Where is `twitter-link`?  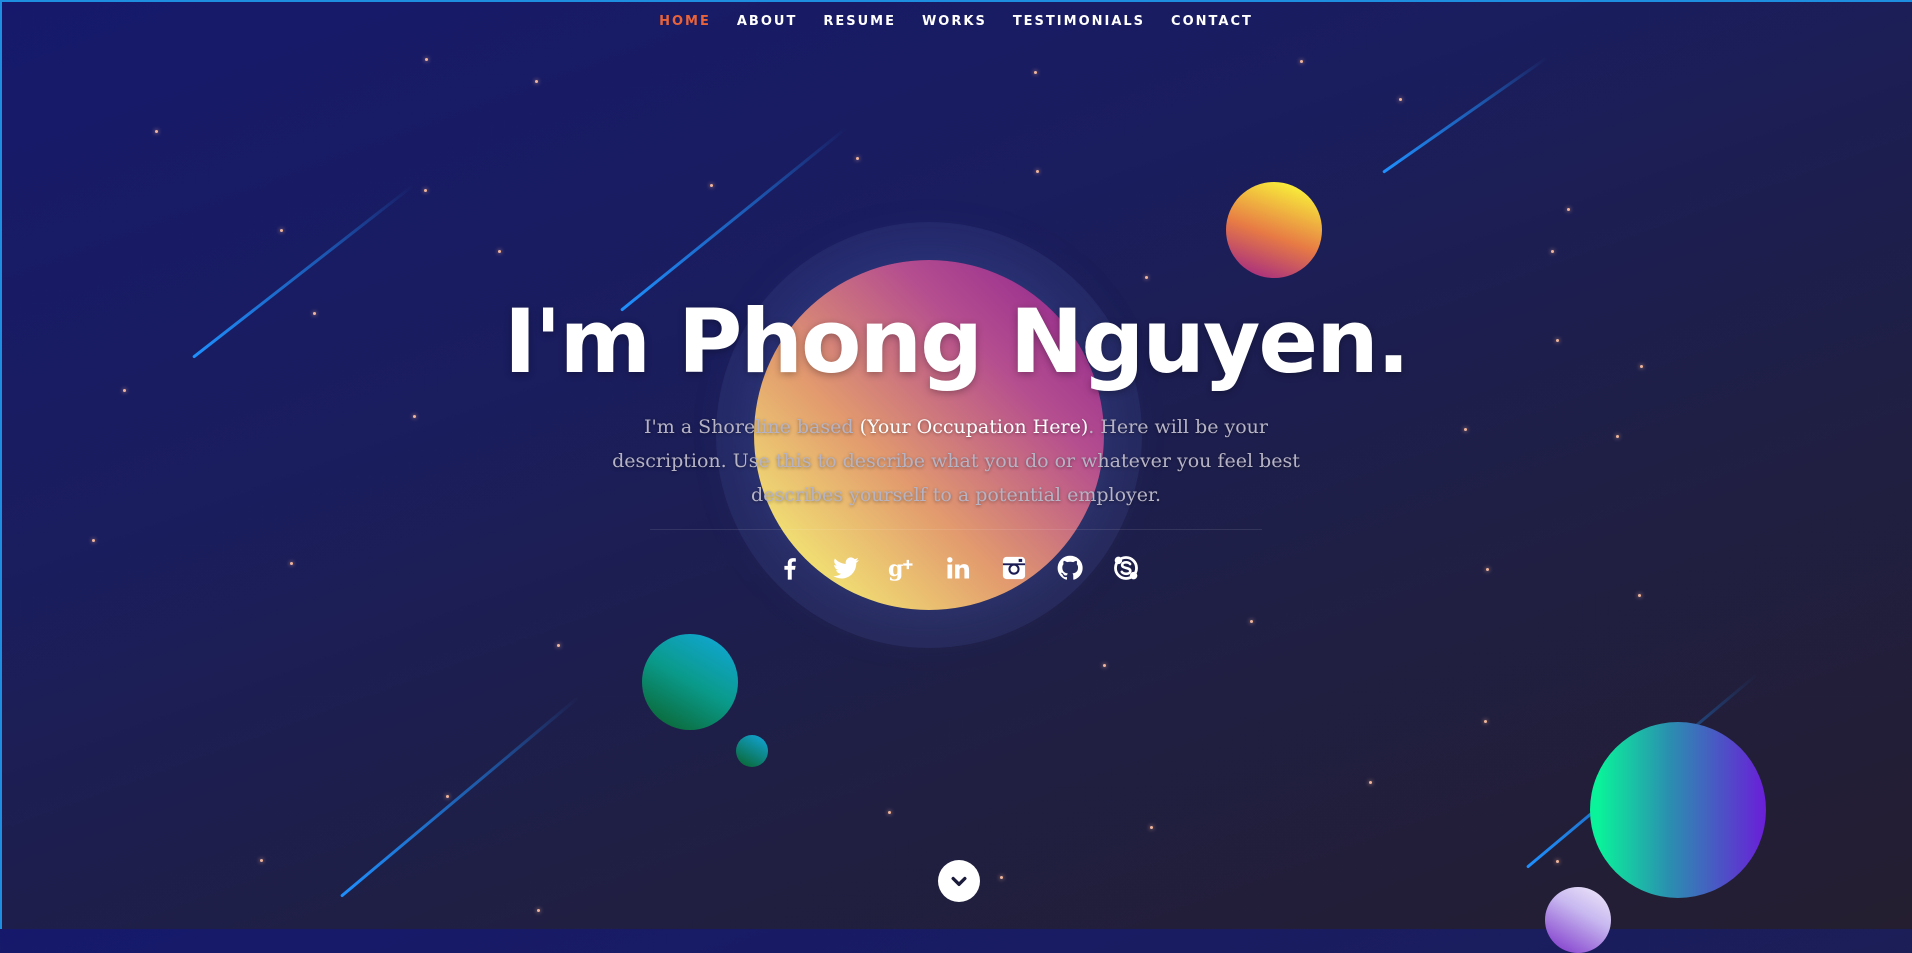 twitter-link is located at coordinates (846, 568).